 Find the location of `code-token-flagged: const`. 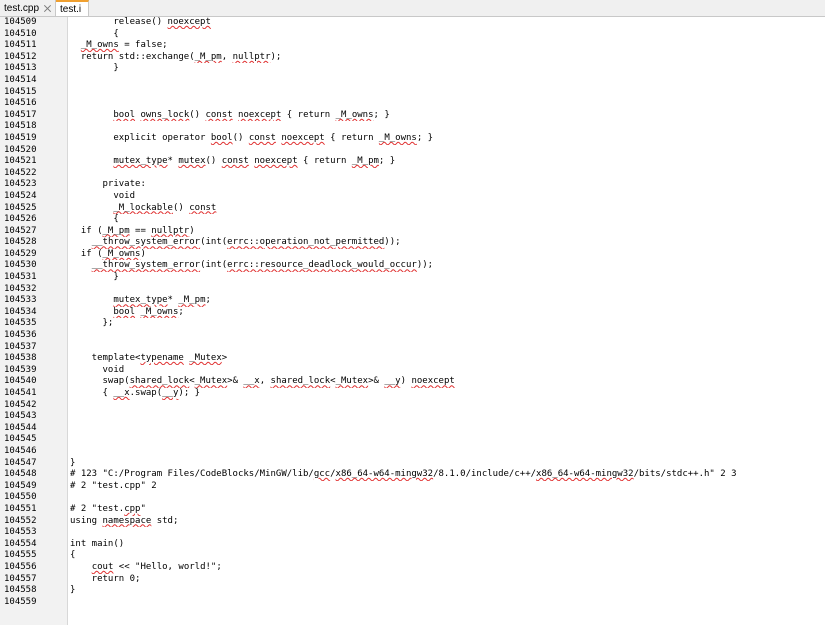

code-token-flagged: const is located at coordinates (262, 137).